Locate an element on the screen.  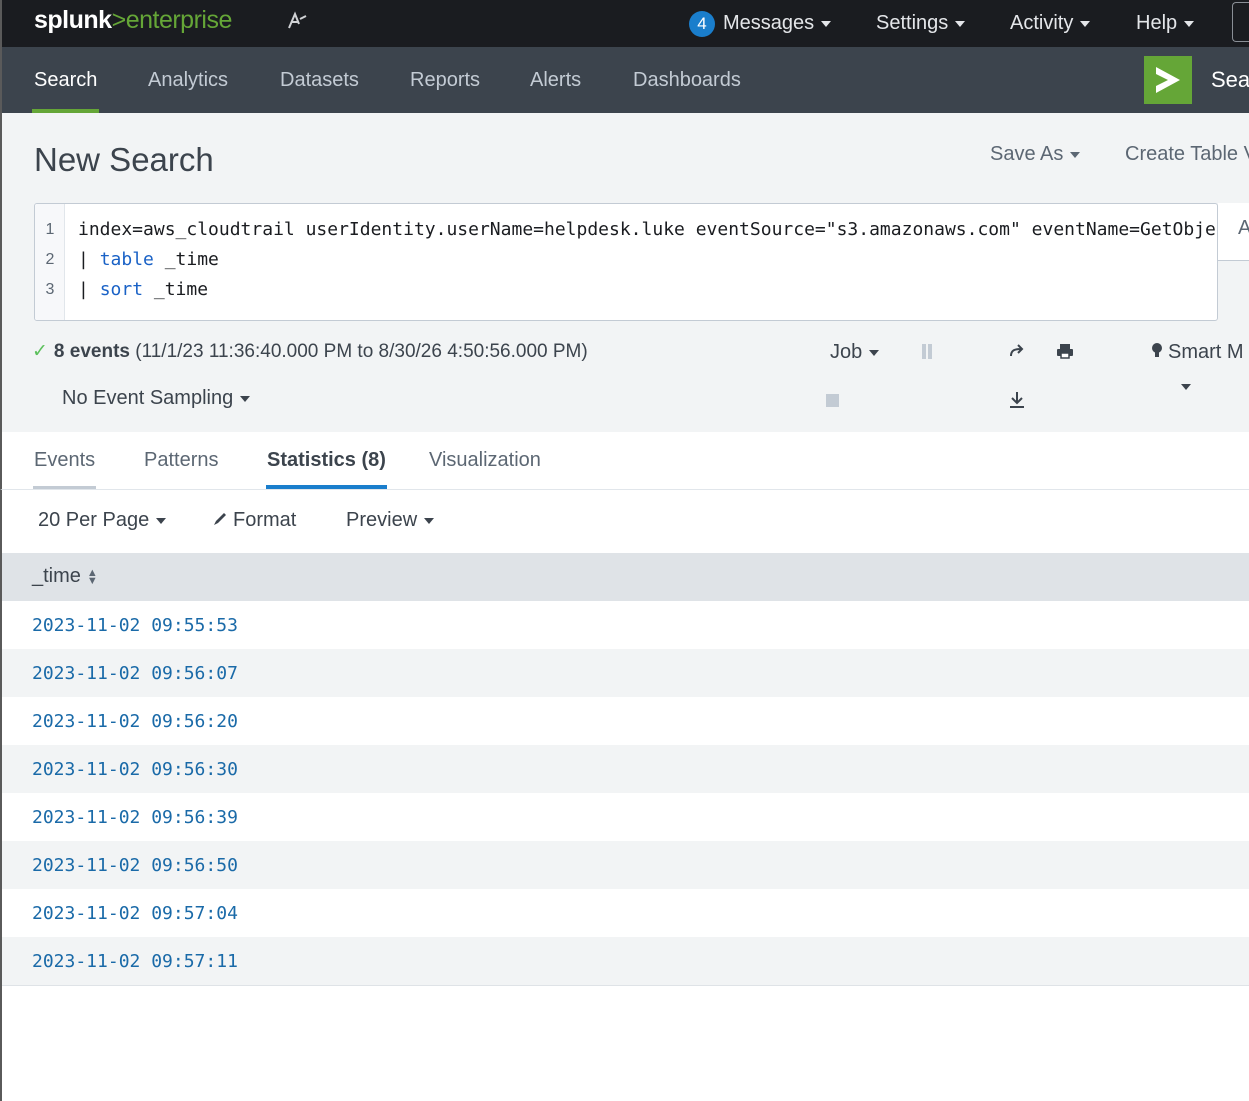
table-row: 2023-11-02 09:56:07 is located at coordinates (625, 673).